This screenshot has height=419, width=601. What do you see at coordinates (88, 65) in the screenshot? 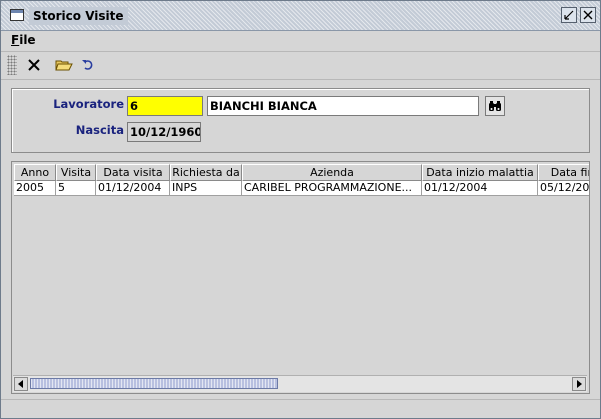
I see `undo-icon` at bounding box center [88, 65].